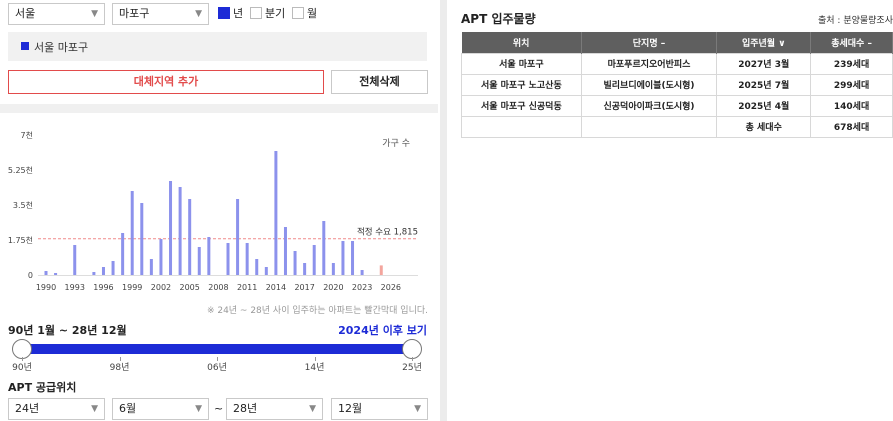 The width and height of the screenshot is (893, 421). Describe the element at coordinates (27, 408) in the screenshot. I see `from-year-value: 24년` at that location.